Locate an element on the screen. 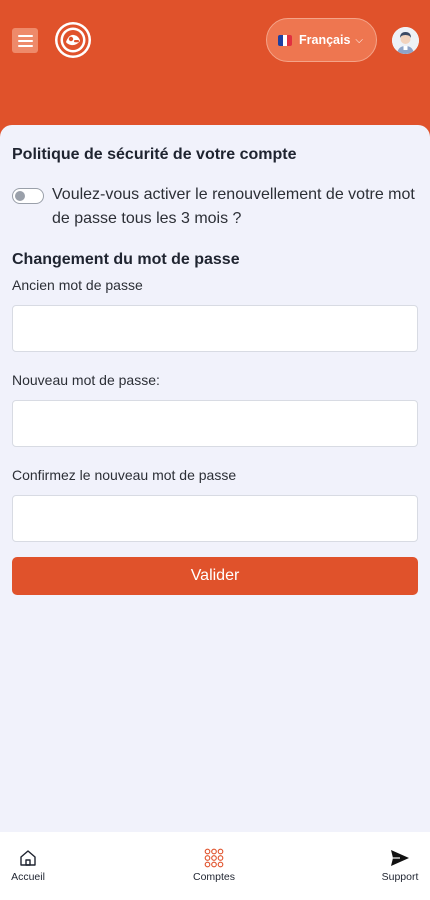 This screenshot has height=900, width=430. submit-button: Valider is located at coordinates (215, 576).